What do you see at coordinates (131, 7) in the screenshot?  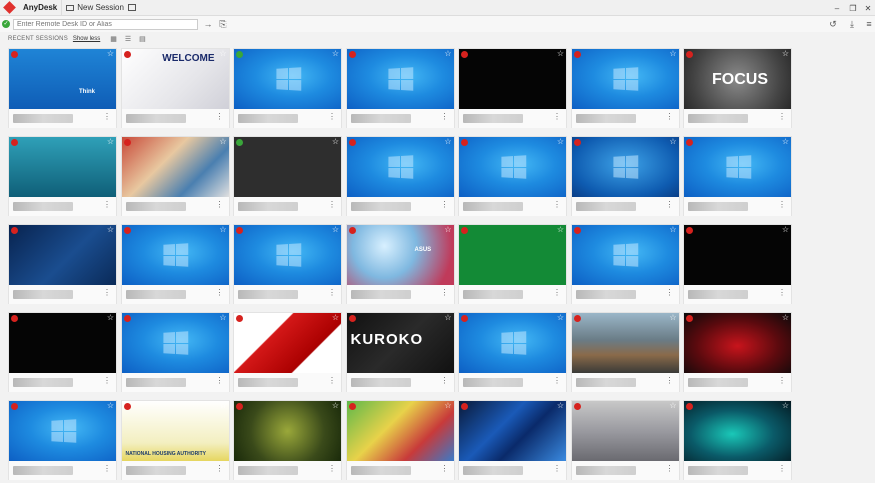 I see `new-tab-icon` at bounding box center [131, 7].